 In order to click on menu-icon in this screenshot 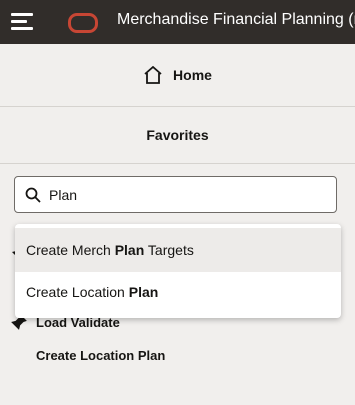, I will do `click(22, 22)`.